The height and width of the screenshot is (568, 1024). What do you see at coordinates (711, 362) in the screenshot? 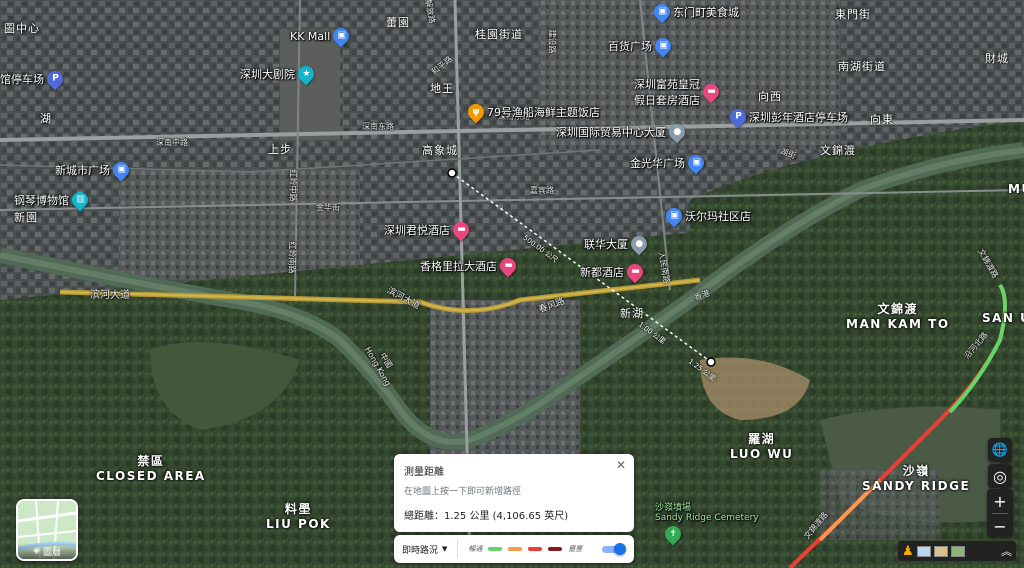
I see `measure-end-point` at bounding box center [711, 362].